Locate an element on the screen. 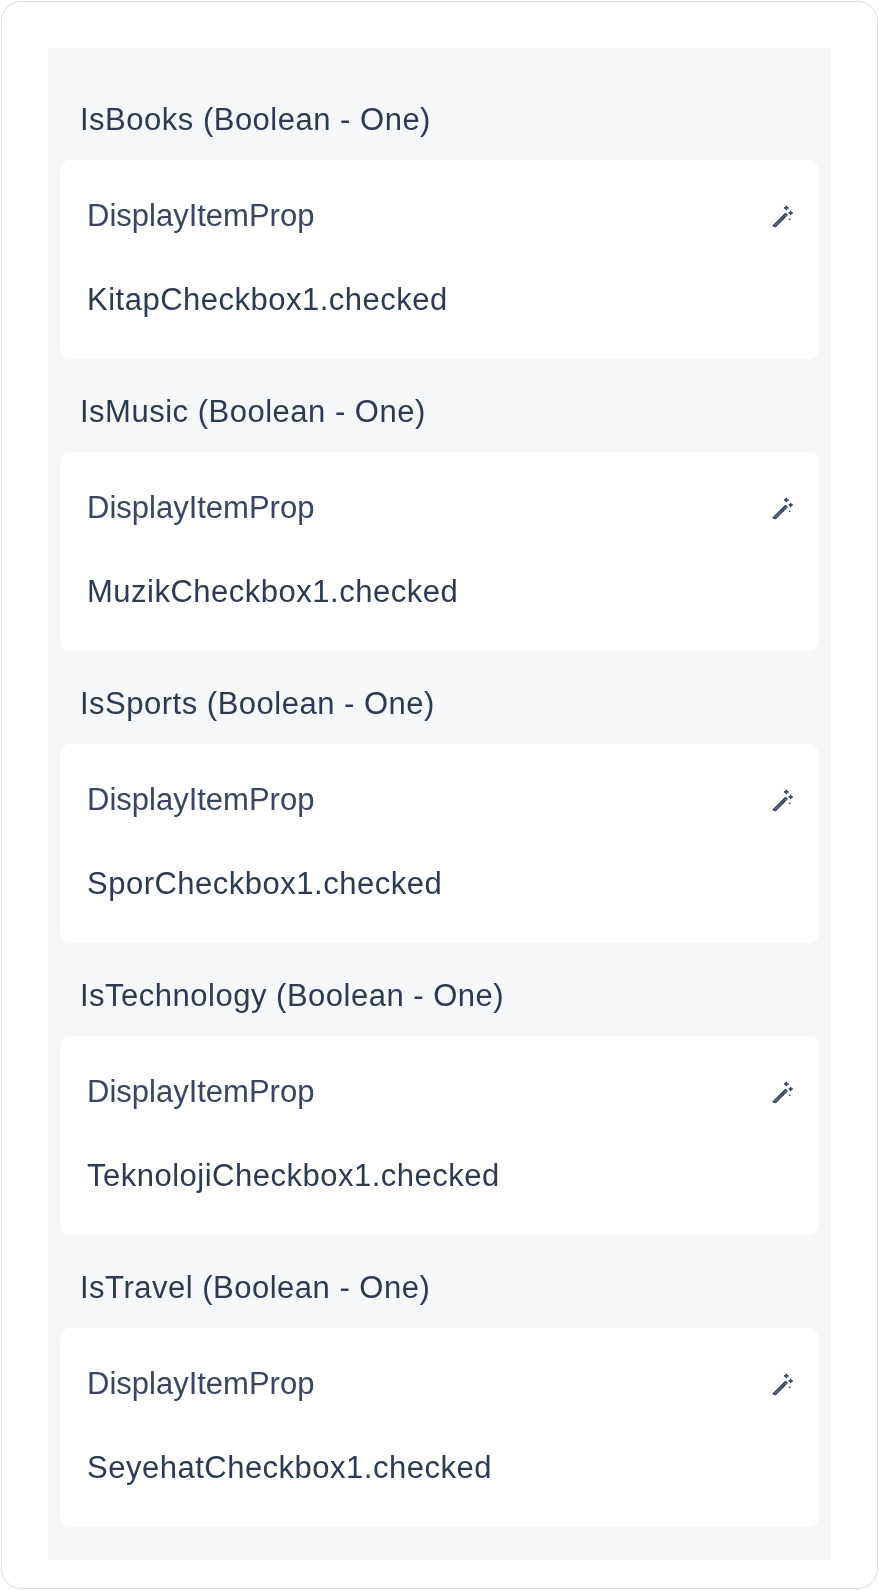 Image resolution: width=879 pixels, height=1590 pixels. property-value: TeknolojiCheckbox1.checked is located at coordinates (294, 1176).